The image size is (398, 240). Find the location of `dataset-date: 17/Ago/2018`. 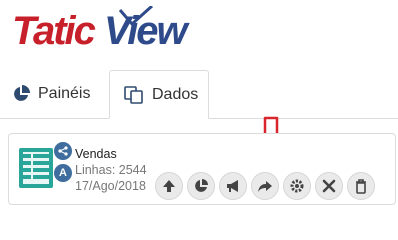

dataset-date: 17/Ago/2018 is located at coordinates (110, 186).